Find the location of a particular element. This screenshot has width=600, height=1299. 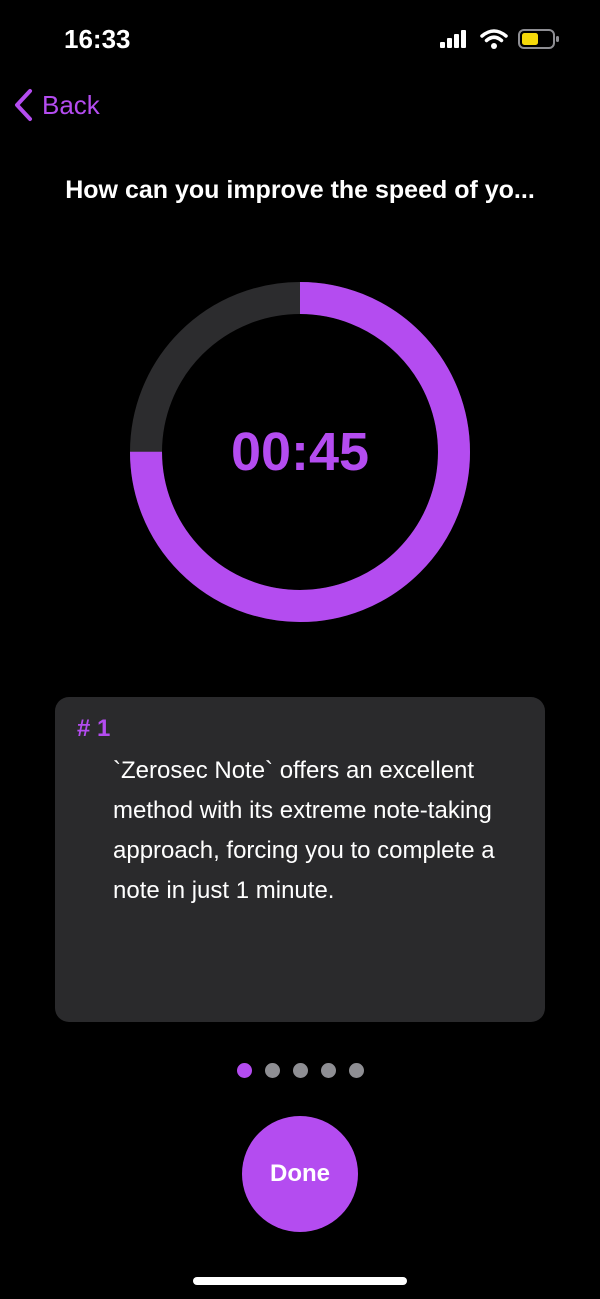

back-button: Back is located at coordinates (56, 105).